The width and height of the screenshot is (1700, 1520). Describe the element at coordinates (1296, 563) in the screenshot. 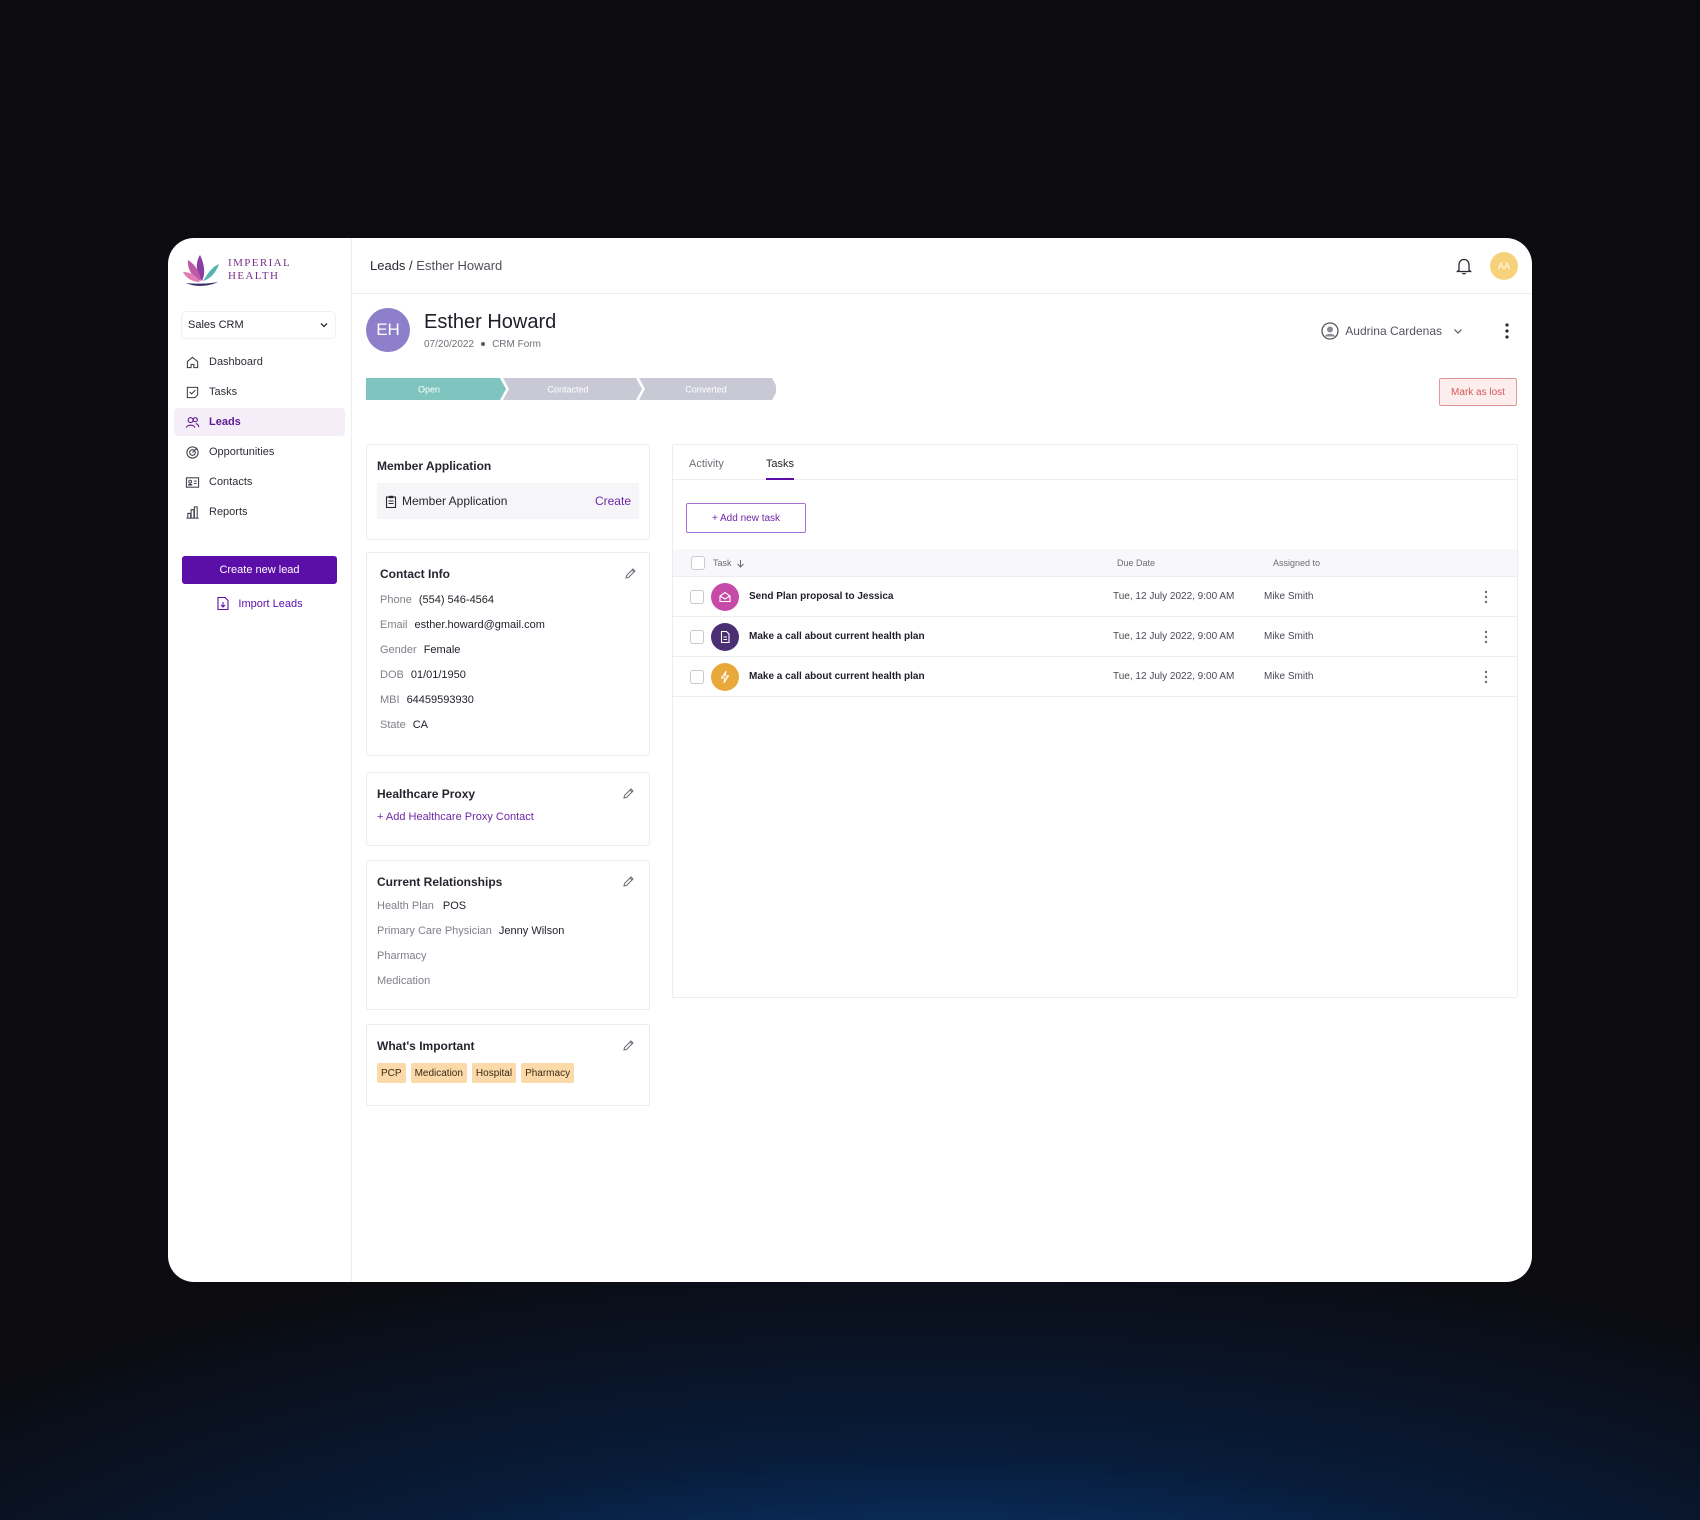

I see `column-assigned-to: Assigned to` at that location.